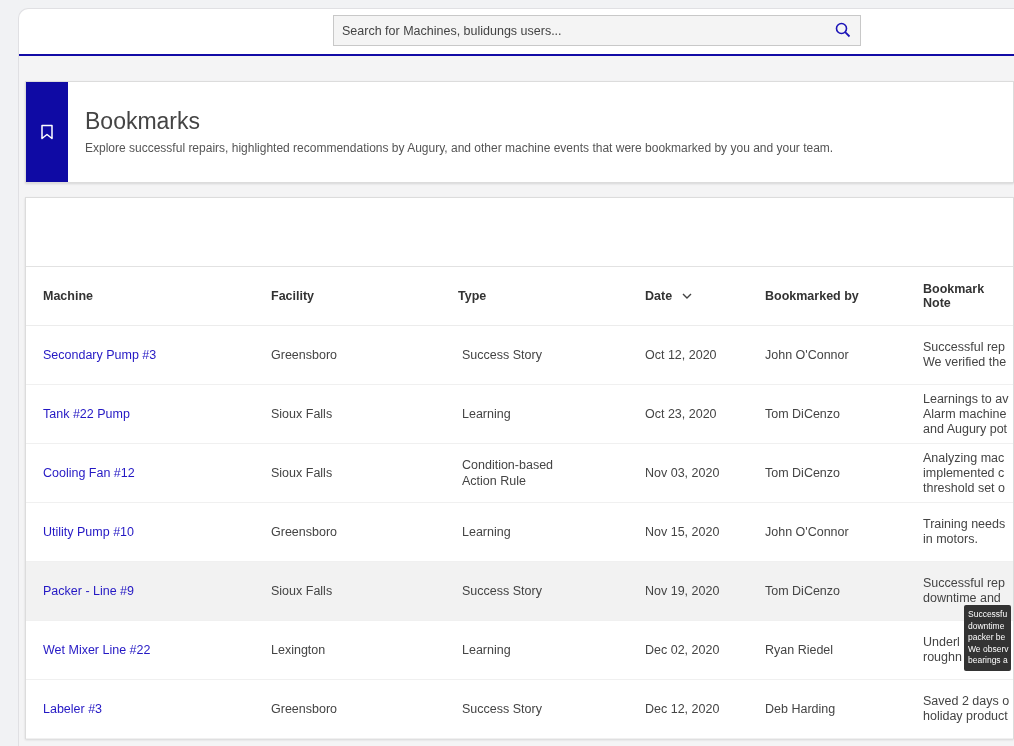 Image resolution: width=1014 pixels, height=746 pixels. What do you see at coordinates (89, 591) in the screenshot?
I see `machine-link: Packer - Line #9` at bounding box center [89, 591].